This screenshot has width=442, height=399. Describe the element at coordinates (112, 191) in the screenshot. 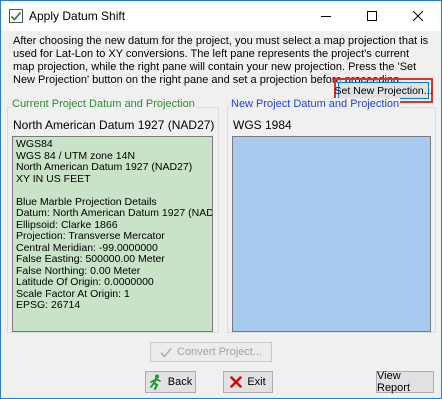

I see `detail-spacer` at that location.